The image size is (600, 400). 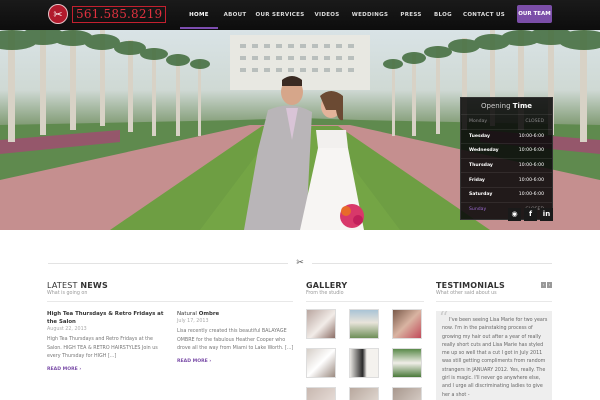 I want to click on news-subtitle: What is going on, so click(x=67, y=293).